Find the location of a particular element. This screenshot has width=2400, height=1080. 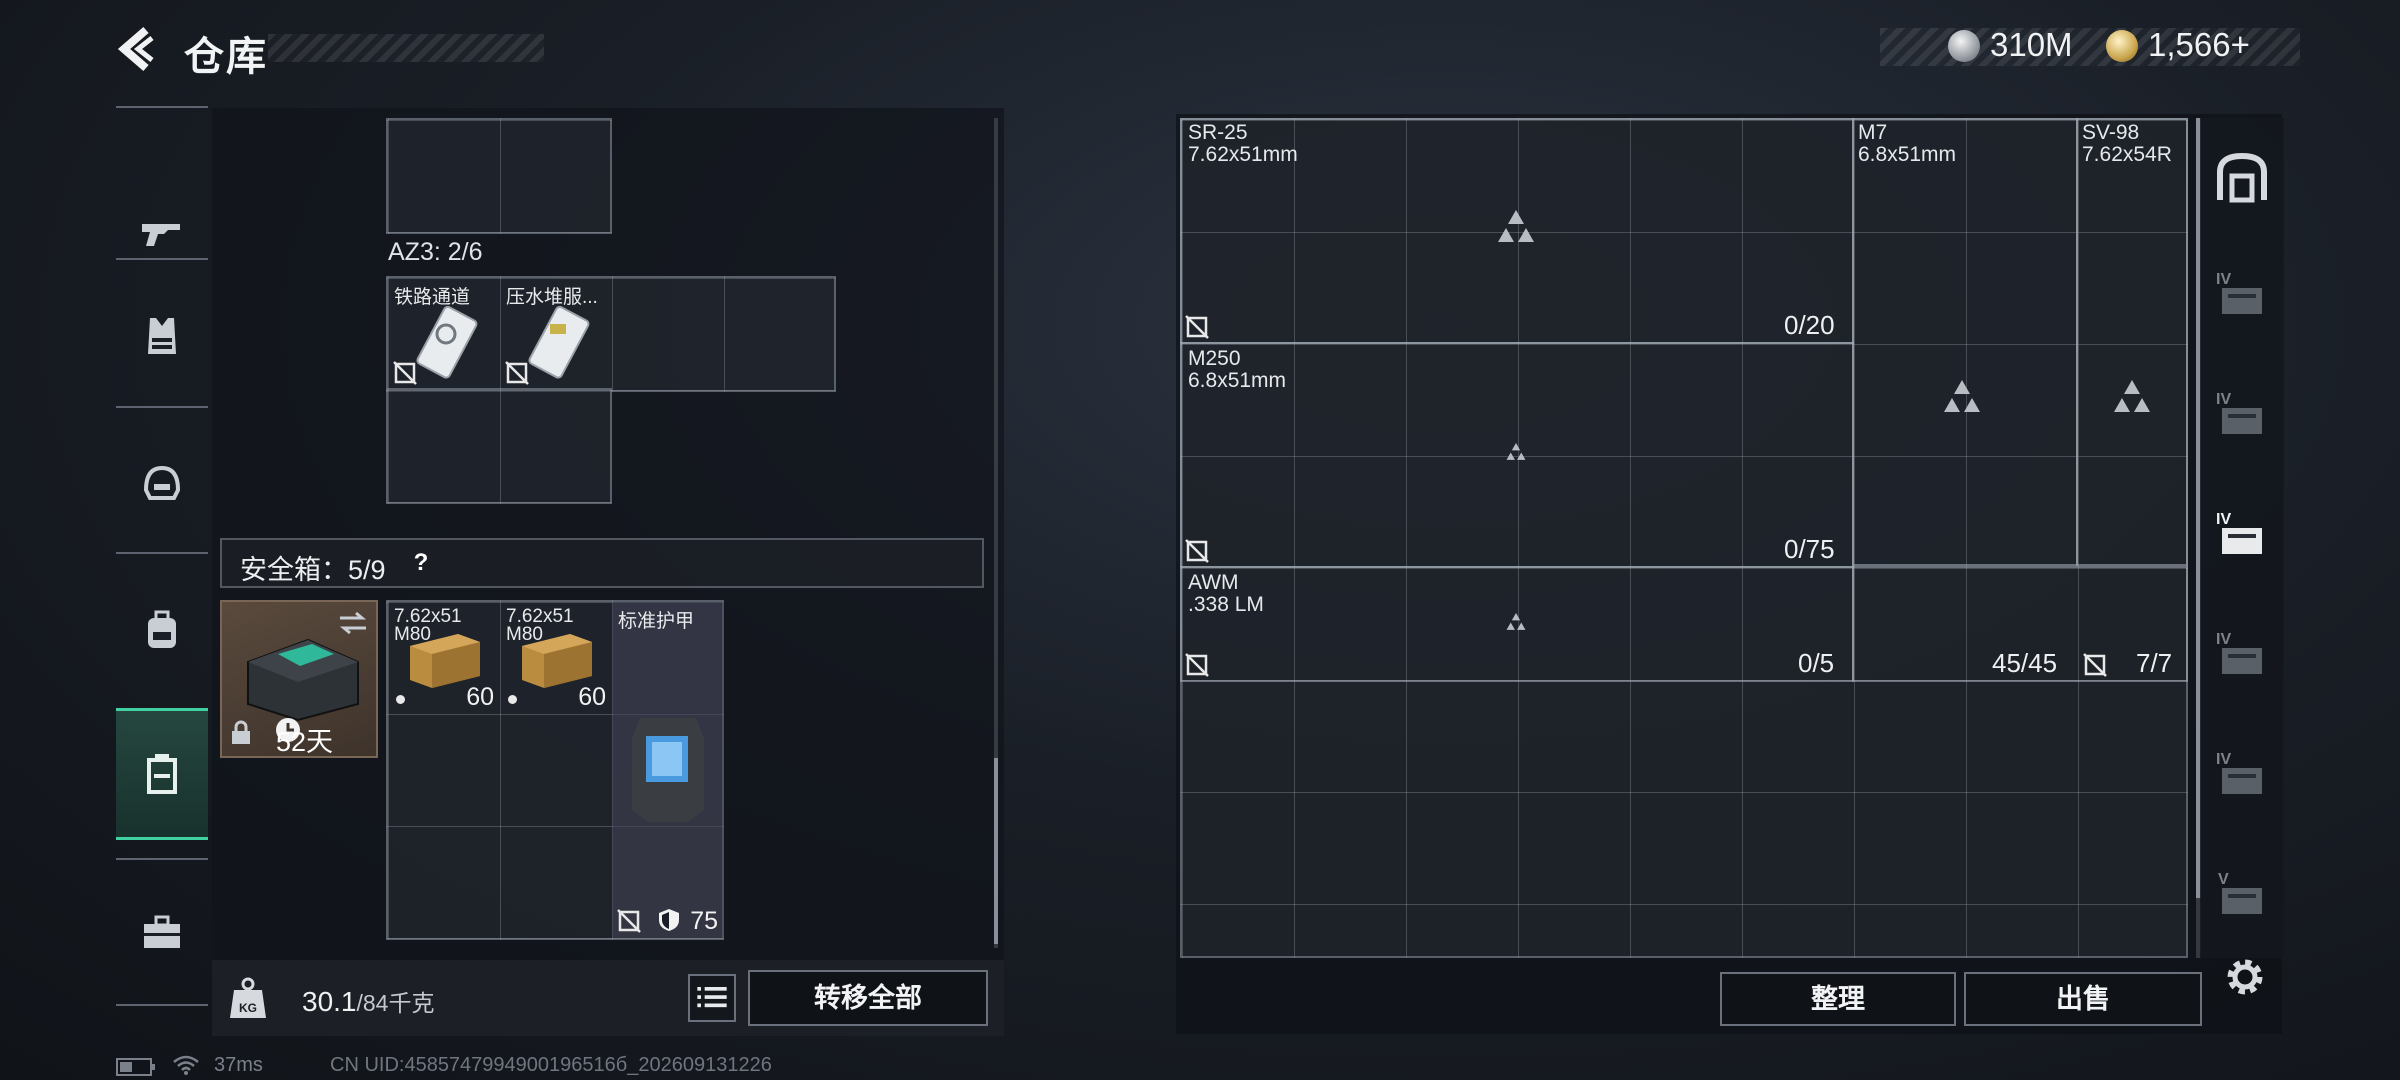

nav-safebox is located at coordinates (162, 774).